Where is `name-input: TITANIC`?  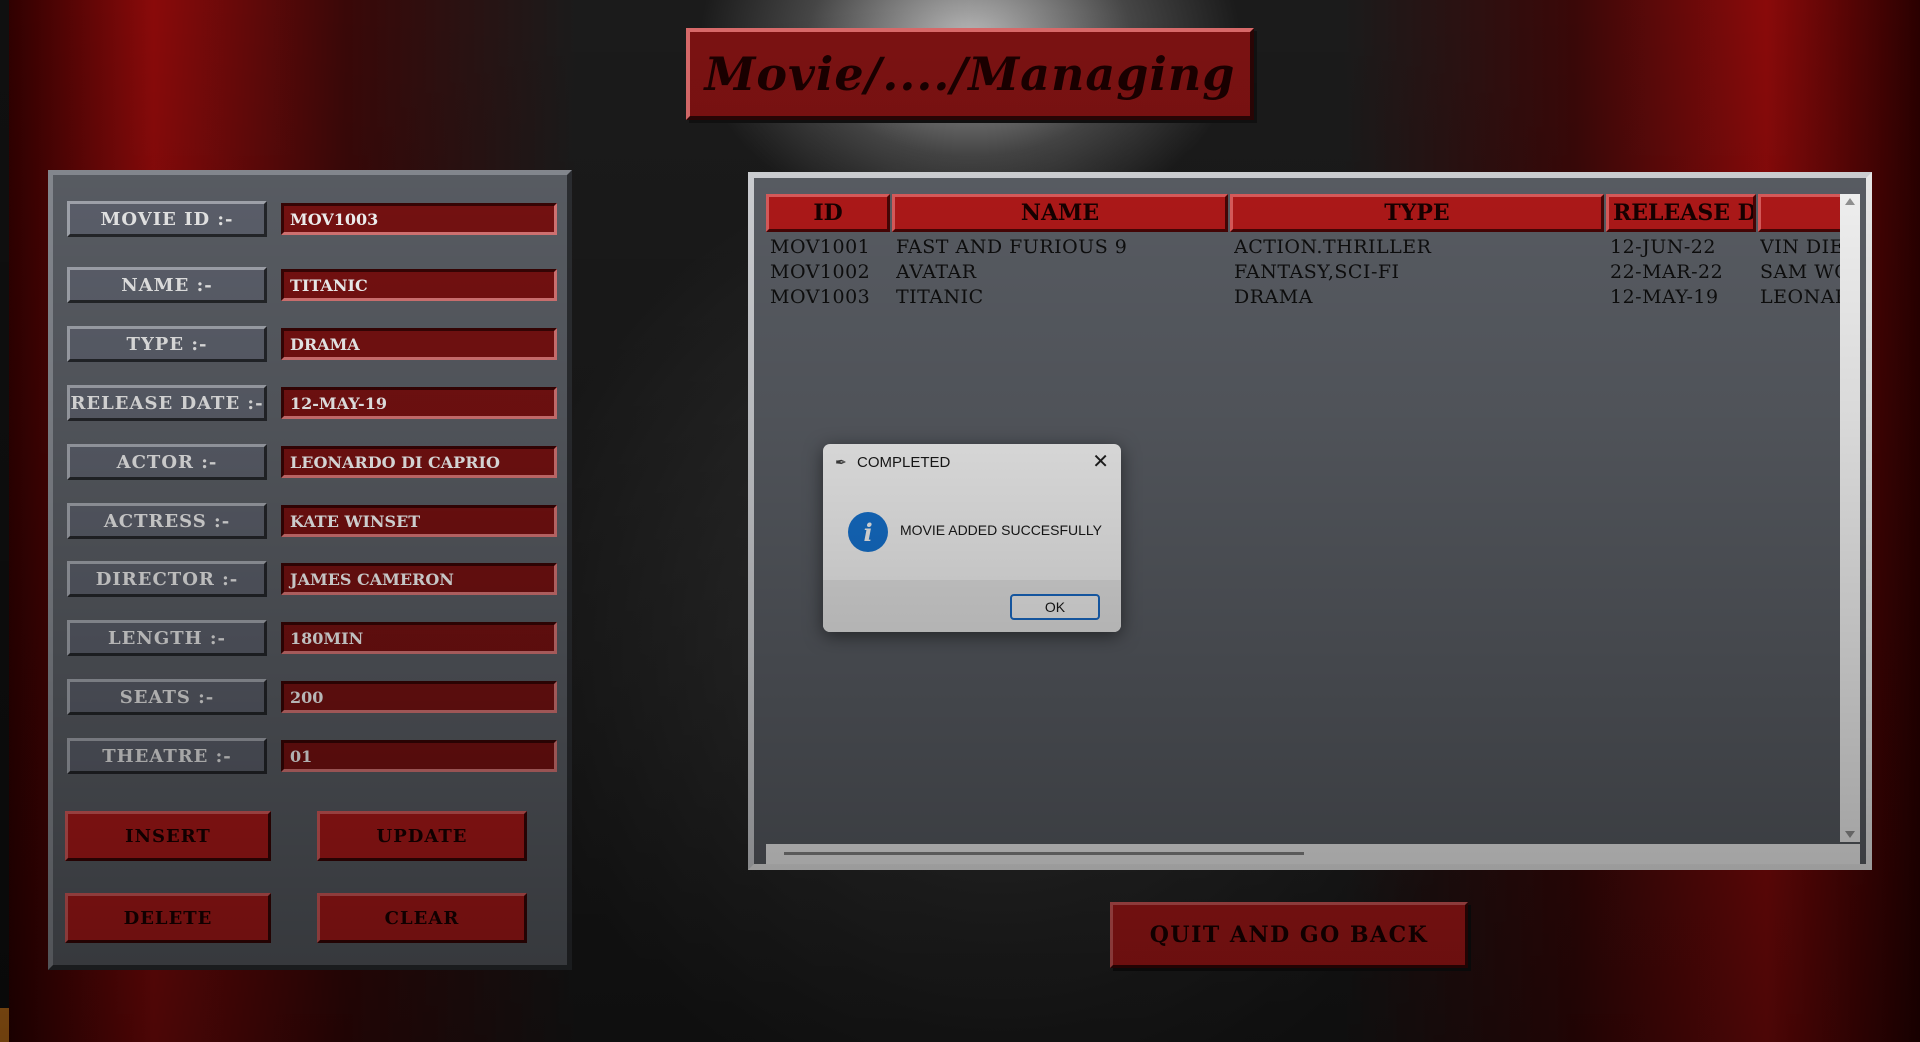 name-input: TITANIC is located at coordinates (419, 285).